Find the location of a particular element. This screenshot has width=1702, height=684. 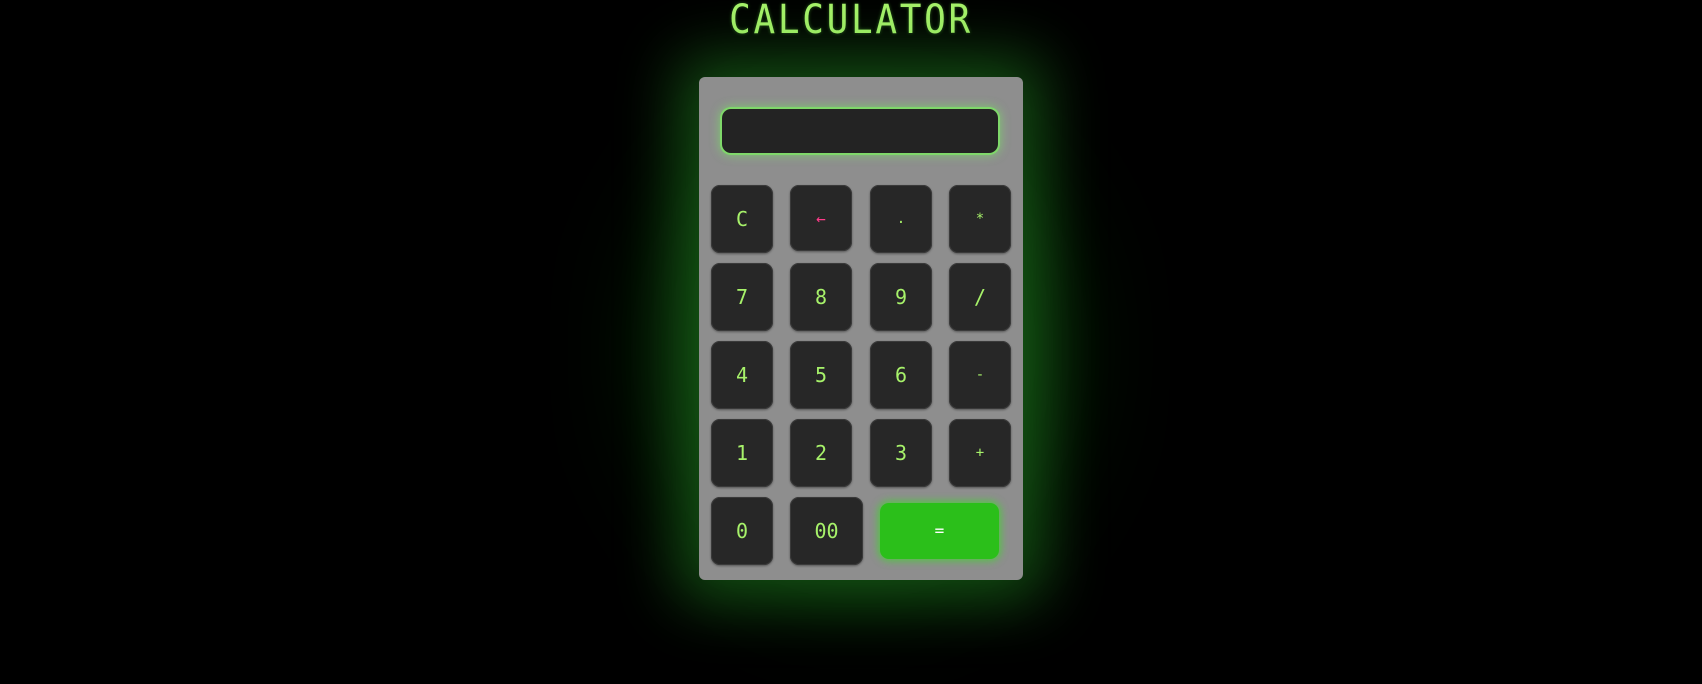

decimal-button: . is located at coordinates (901, 219).